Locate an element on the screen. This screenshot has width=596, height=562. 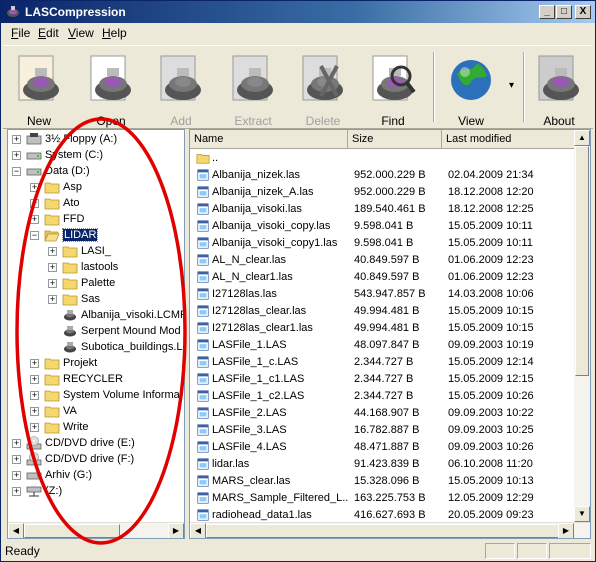
tree-item-label: LIDAR is located at coordinates (80, 235).